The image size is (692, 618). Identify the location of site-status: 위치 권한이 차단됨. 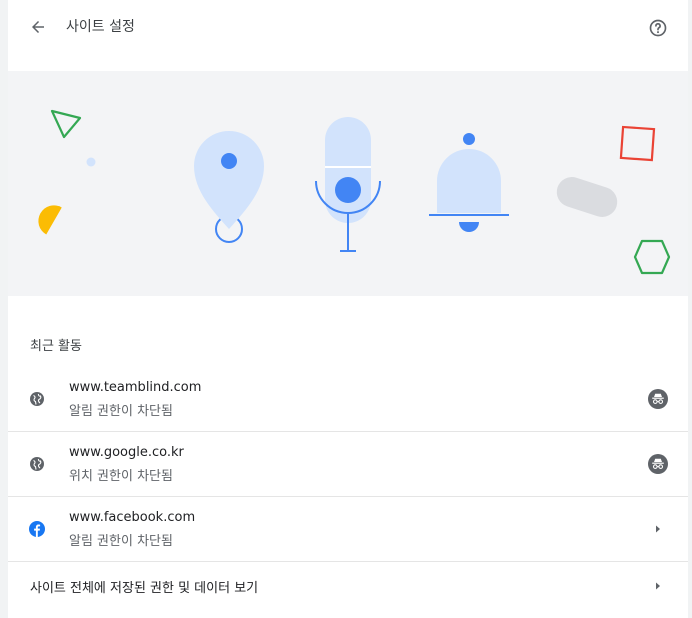
(121, 476).